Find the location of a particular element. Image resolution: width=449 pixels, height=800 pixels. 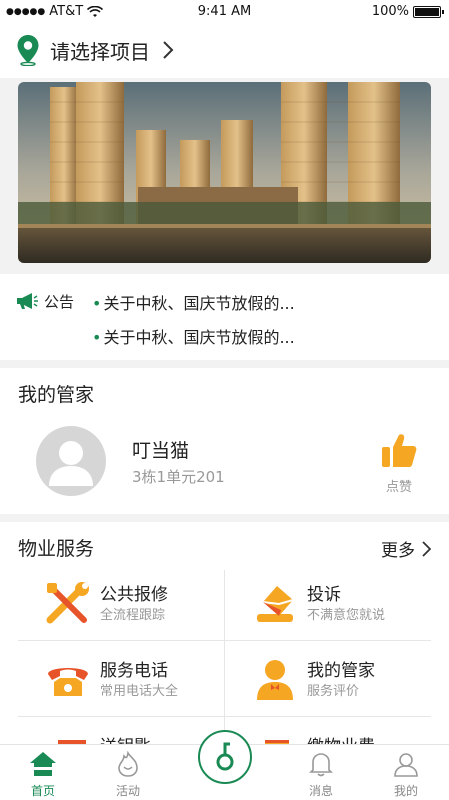

section-title-butler: 我的管家 is located at coordinates (56, 395).